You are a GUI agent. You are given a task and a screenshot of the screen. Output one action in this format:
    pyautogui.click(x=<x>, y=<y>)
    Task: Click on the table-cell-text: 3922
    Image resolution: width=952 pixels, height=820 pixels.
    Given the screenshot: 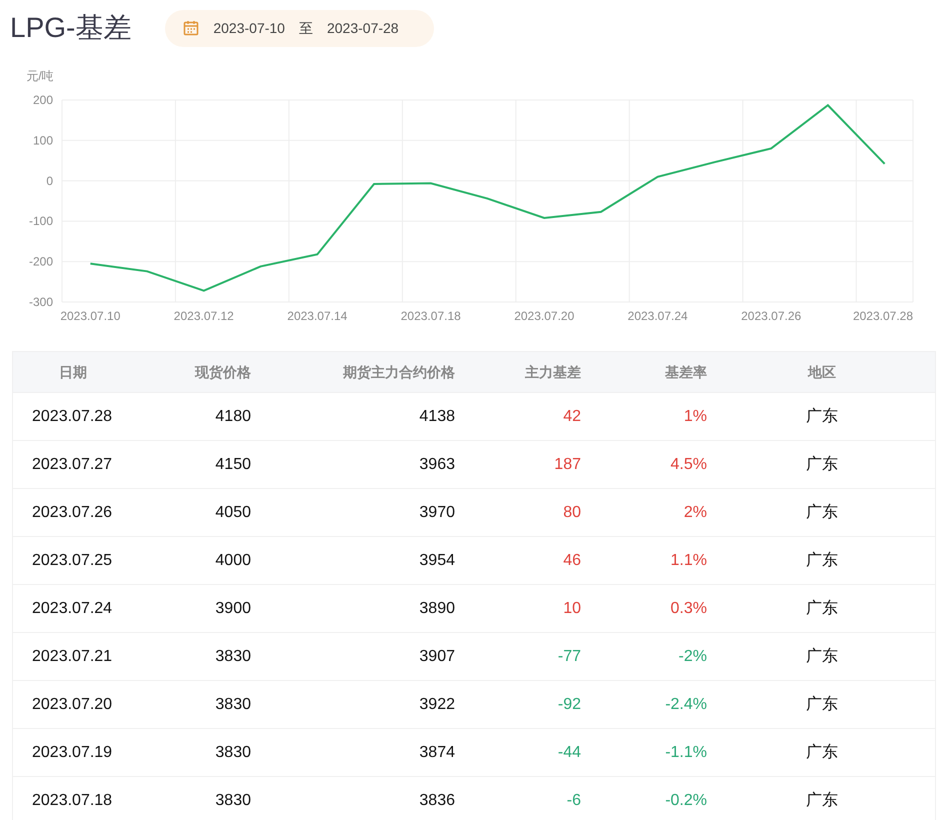 What is the action you would take?
    pyautogui.click(x=436, y=704)
    